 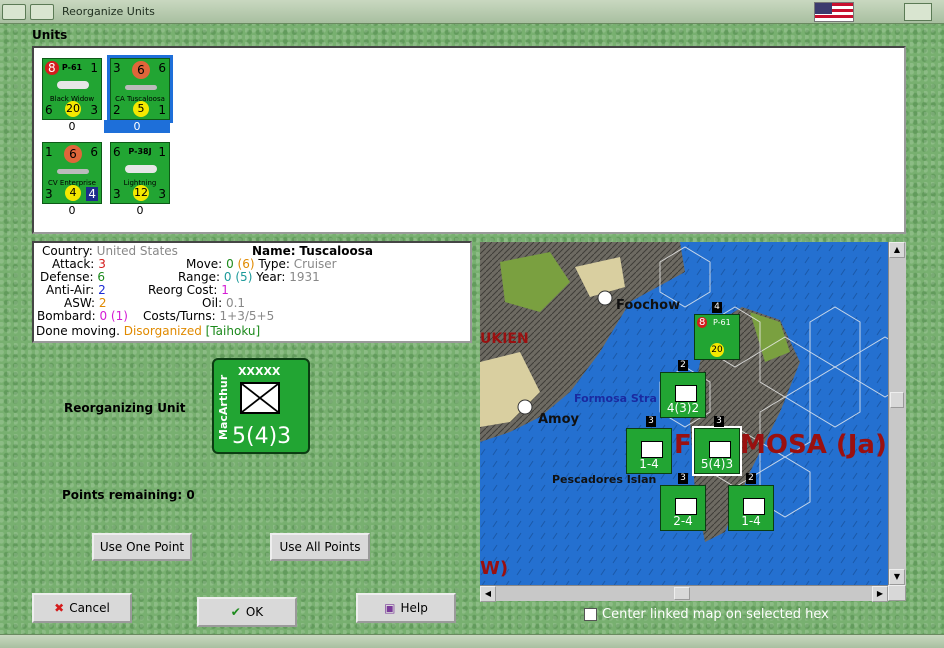 What do you see at coordinates (190, 495) in the screenshot?
I see `points-remaining-value: 0` at bounding box center [190, 495].